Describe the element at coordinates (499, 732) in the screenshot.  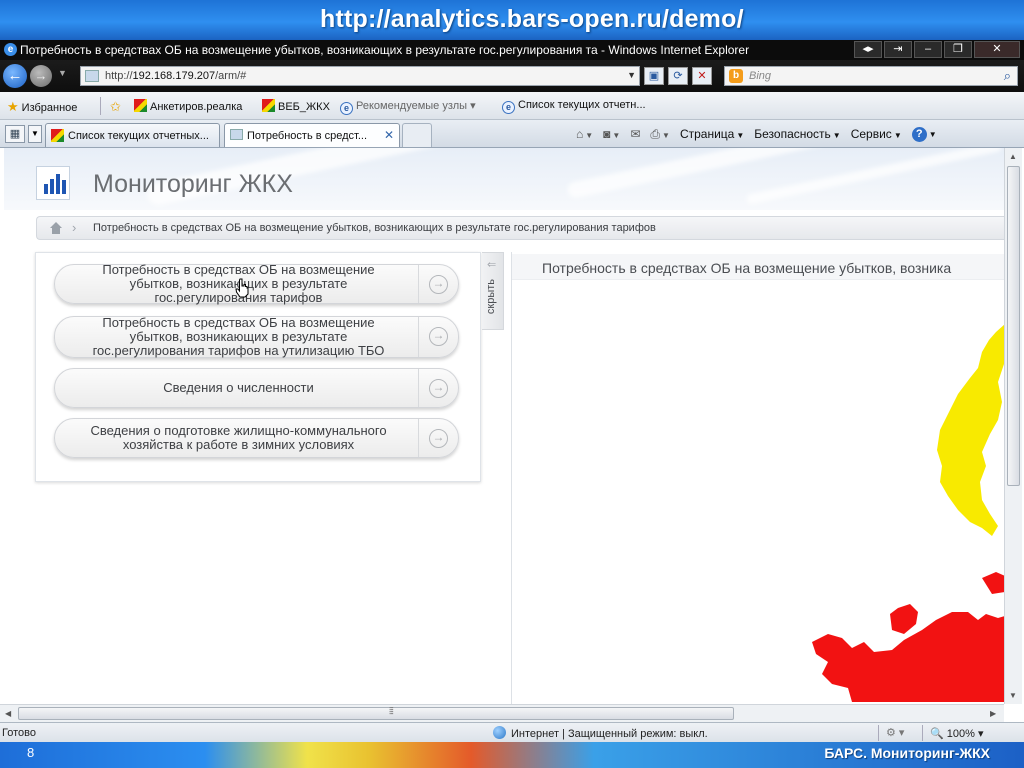
I see `globe-icon` at that location.